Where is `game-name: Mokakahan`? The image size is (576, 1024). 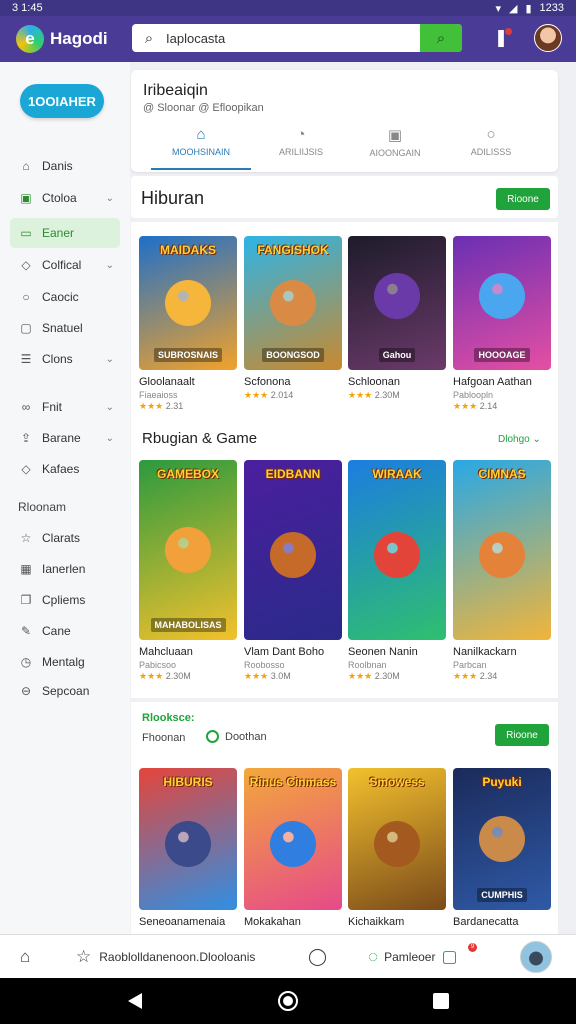 game-name: Mokakahan is located at coordinates (272, 922).